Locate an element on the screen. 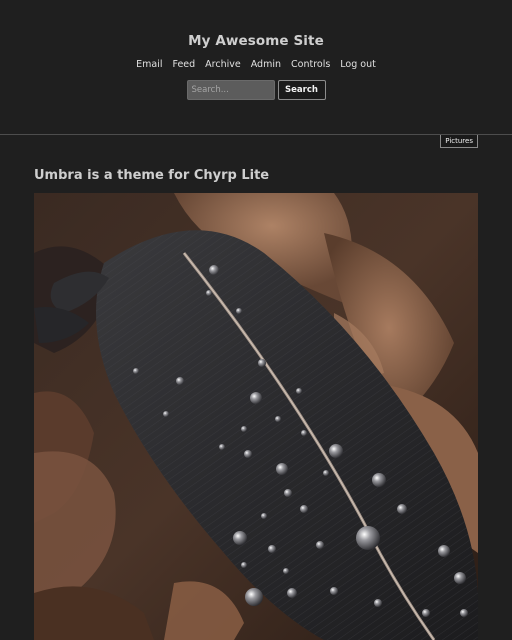  search-form: Search is located at coordinates (256, 90).